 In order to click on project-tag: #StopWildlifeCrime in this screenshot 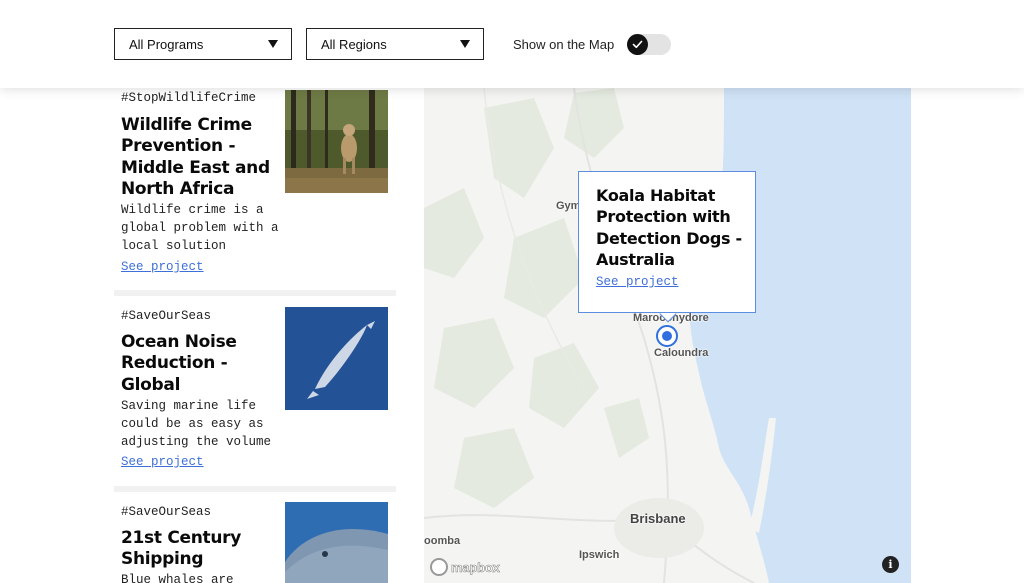, I will do `click(189, 98)`.